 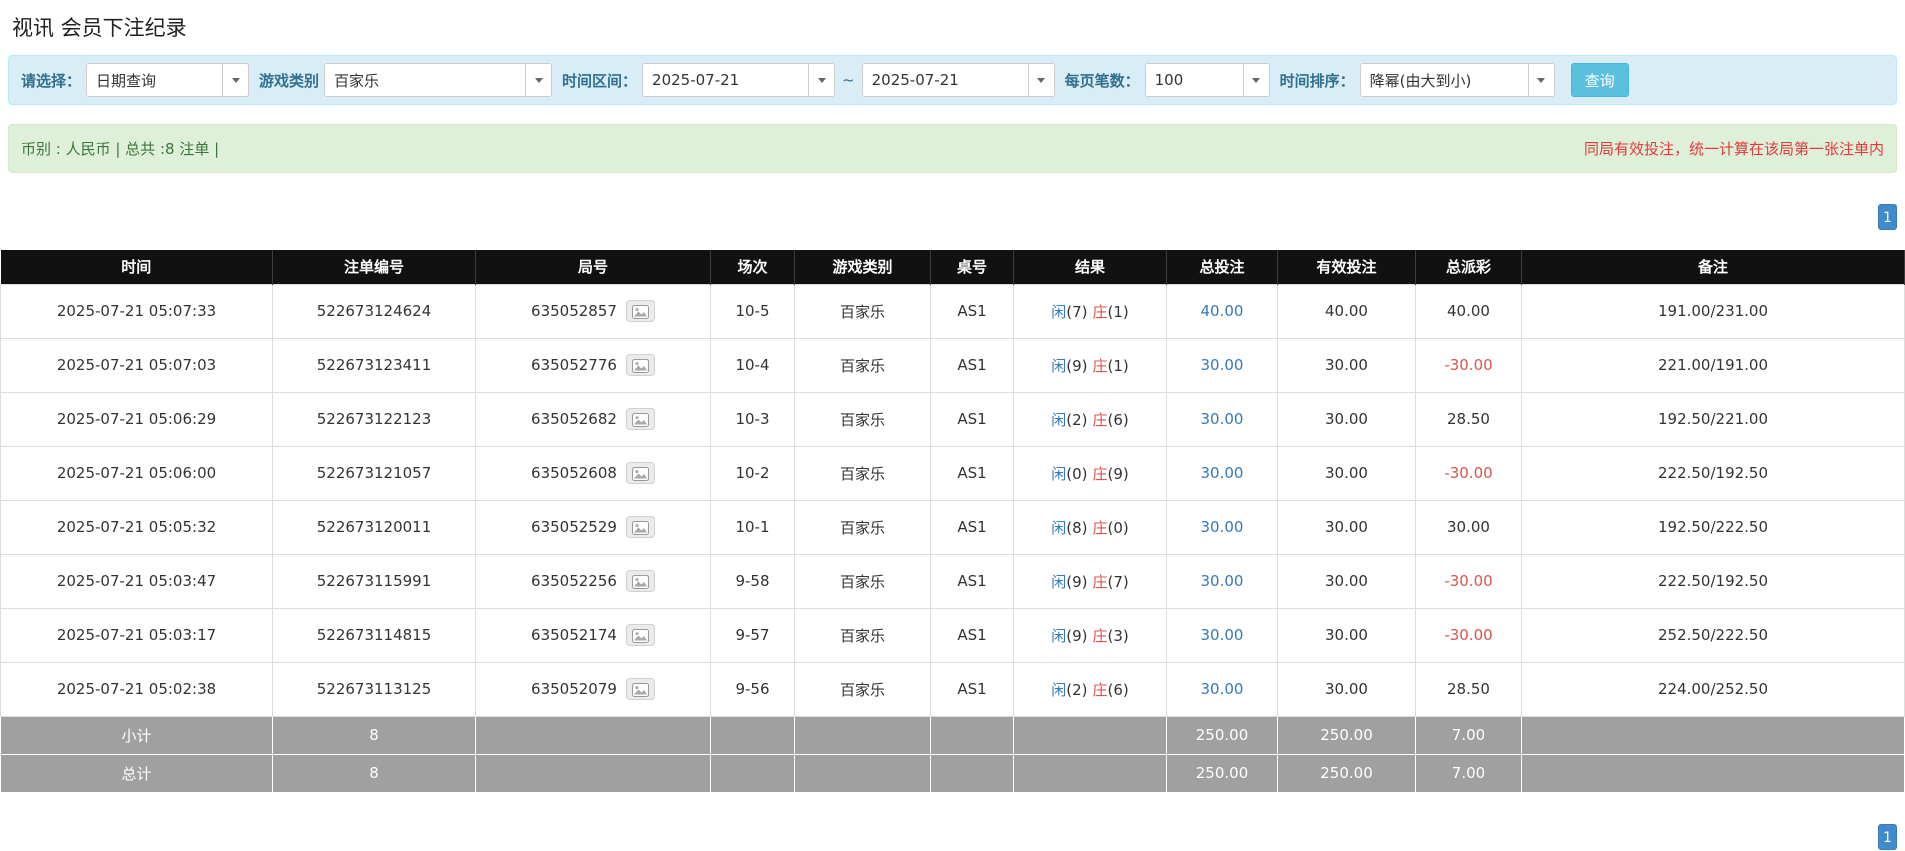 What do you see at coordinates (1713, 689) in the screenshot?
I see `remark-cell: 224.00/252.50` at bounding box center [1713, 689].